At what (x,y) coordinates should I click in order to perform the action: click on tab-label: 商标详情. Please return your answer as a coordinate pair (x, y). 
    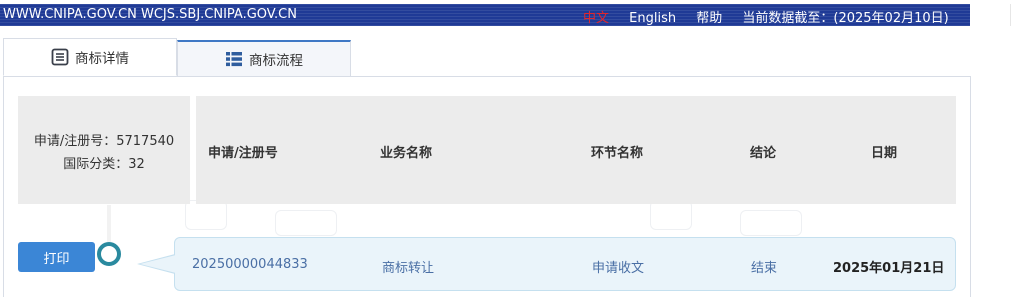
    Looking at the image, I should click on (102, 59).